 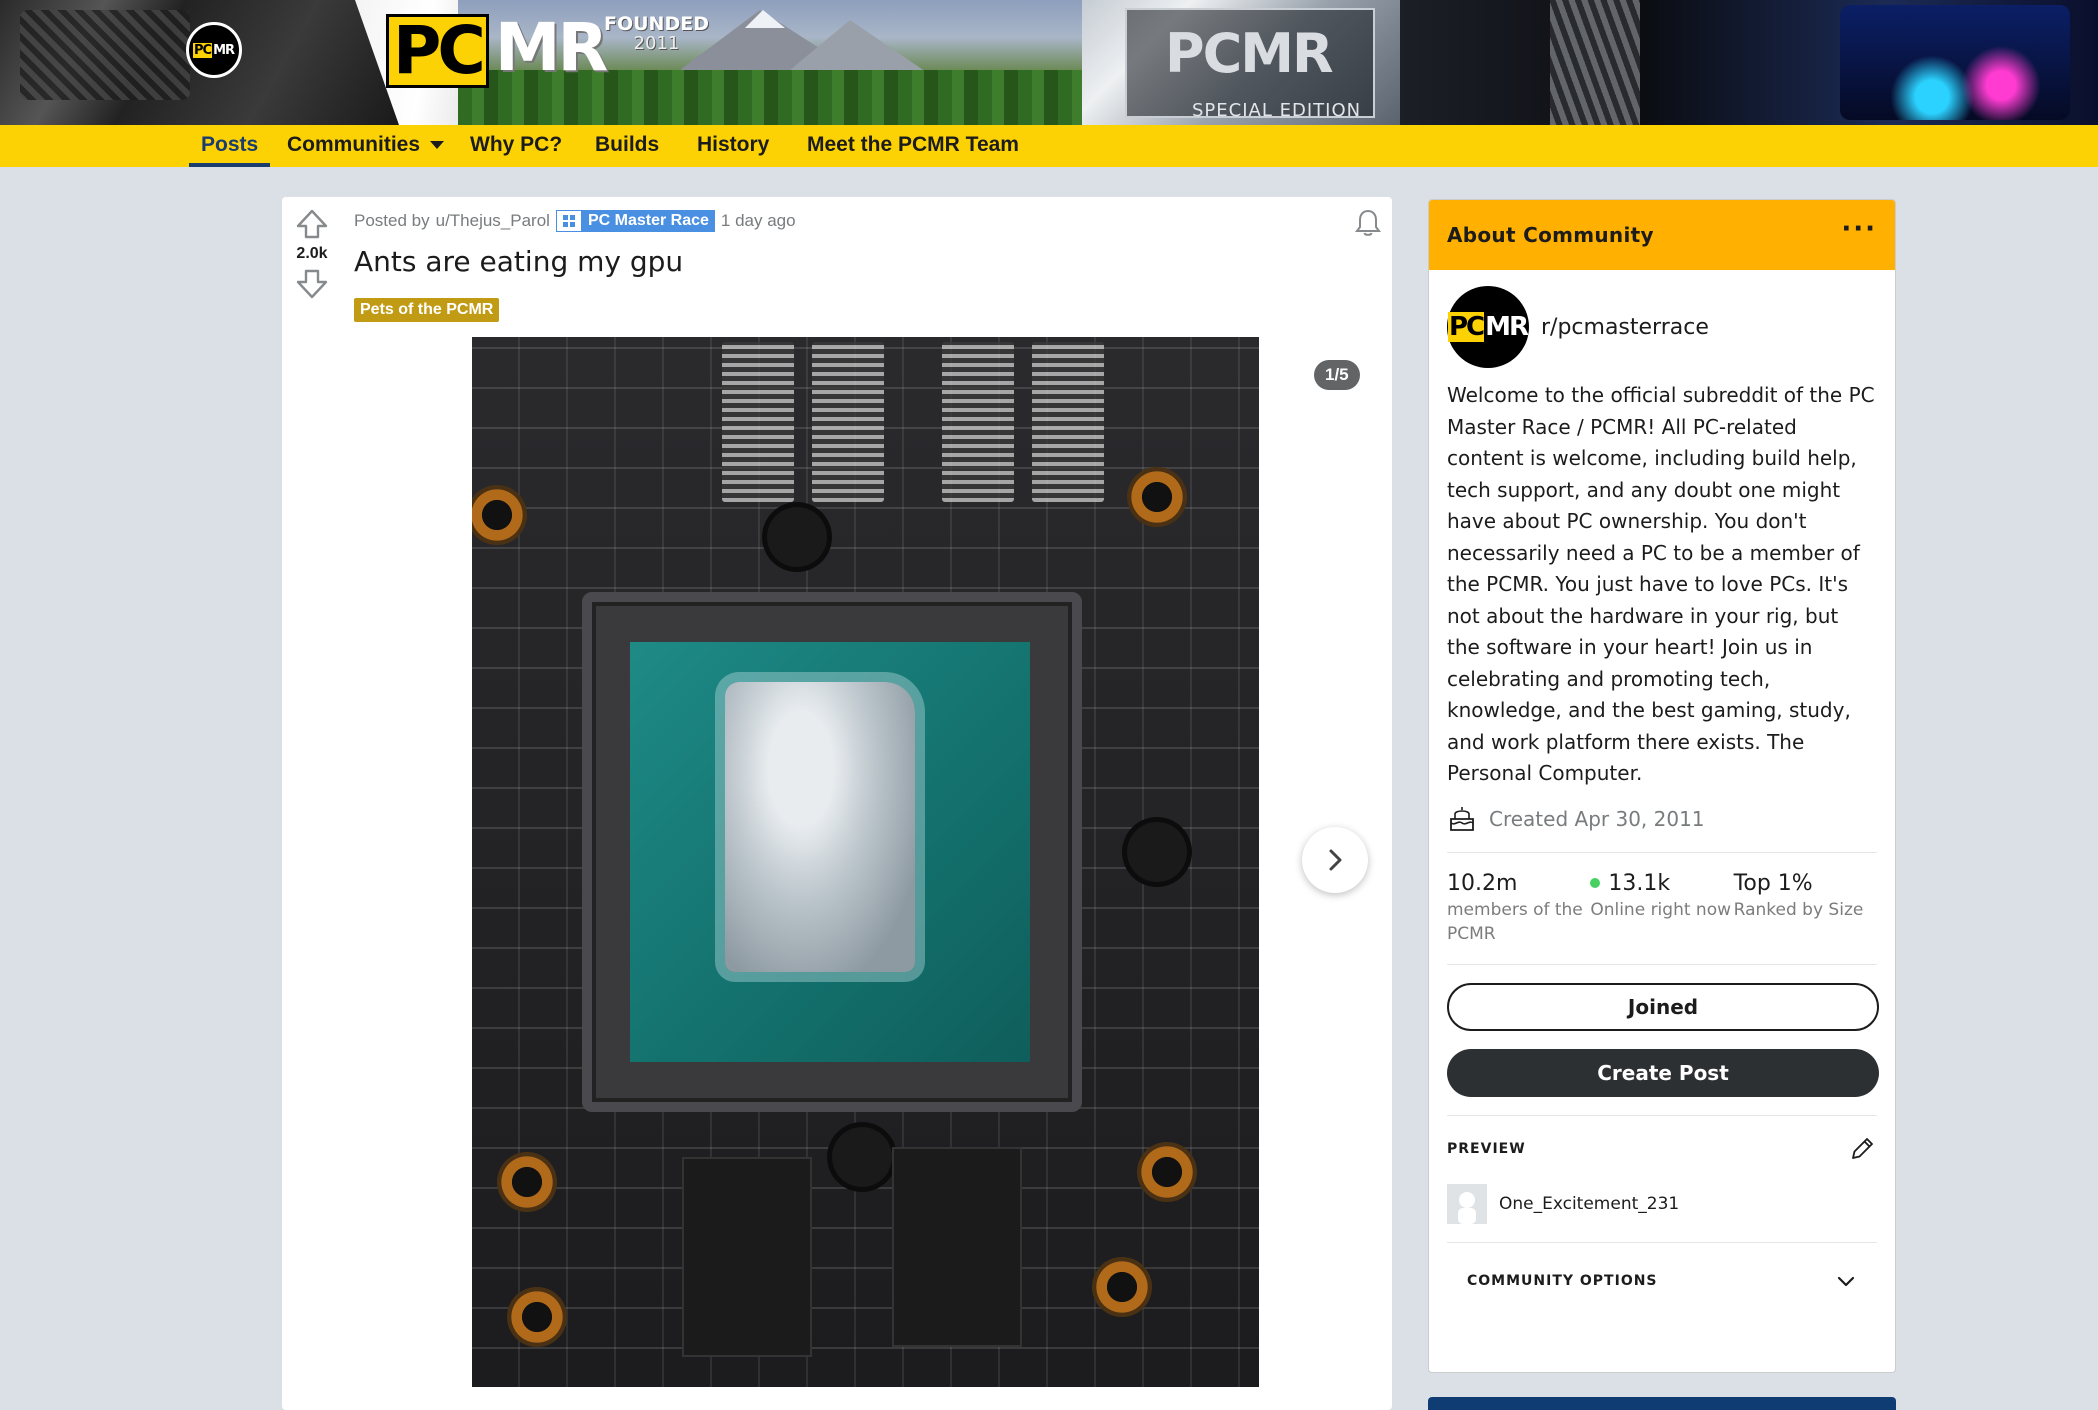 I want to click on more-options-icon: ···, so click(x=1859, y=231).